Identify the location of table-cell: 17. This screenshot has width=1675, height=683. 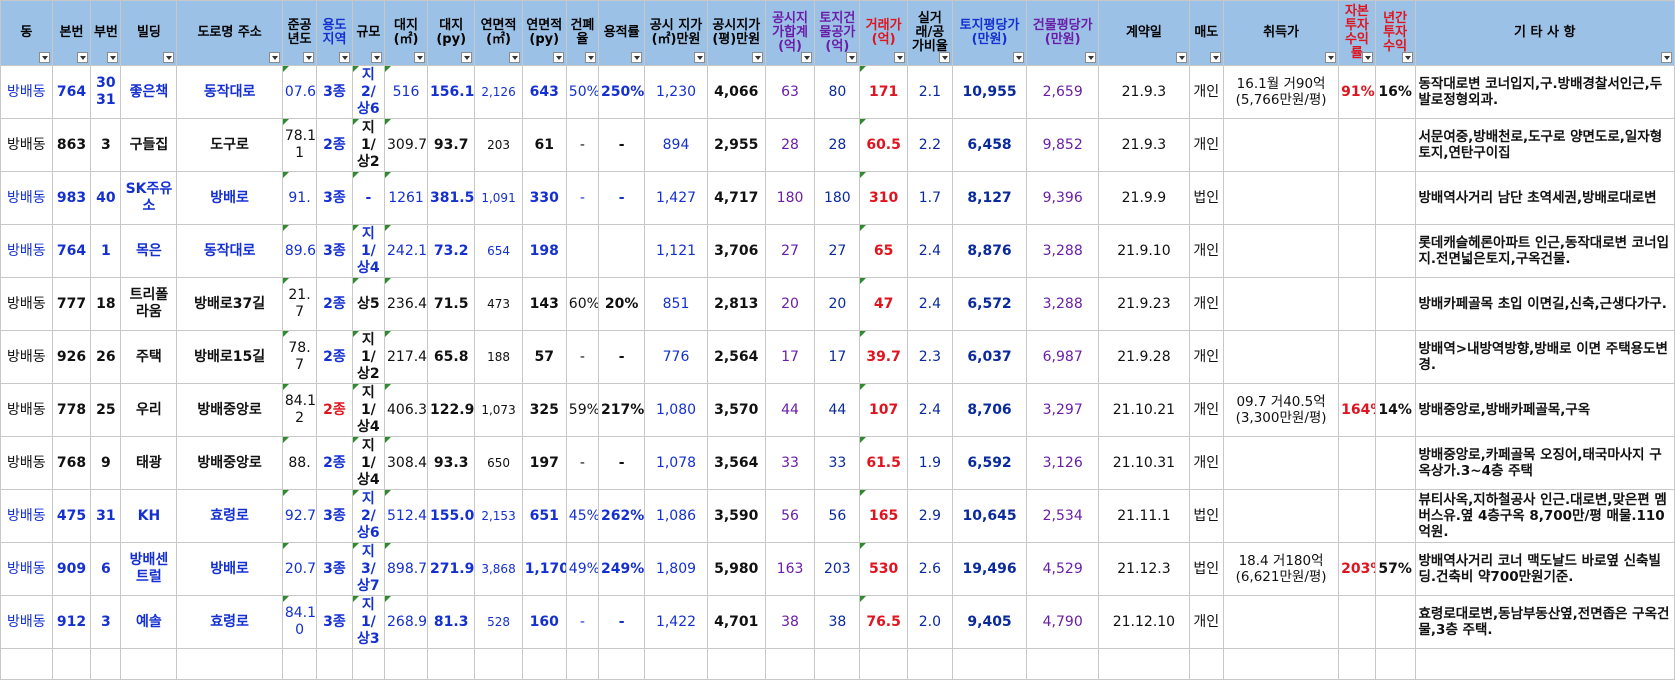
(837, 357).